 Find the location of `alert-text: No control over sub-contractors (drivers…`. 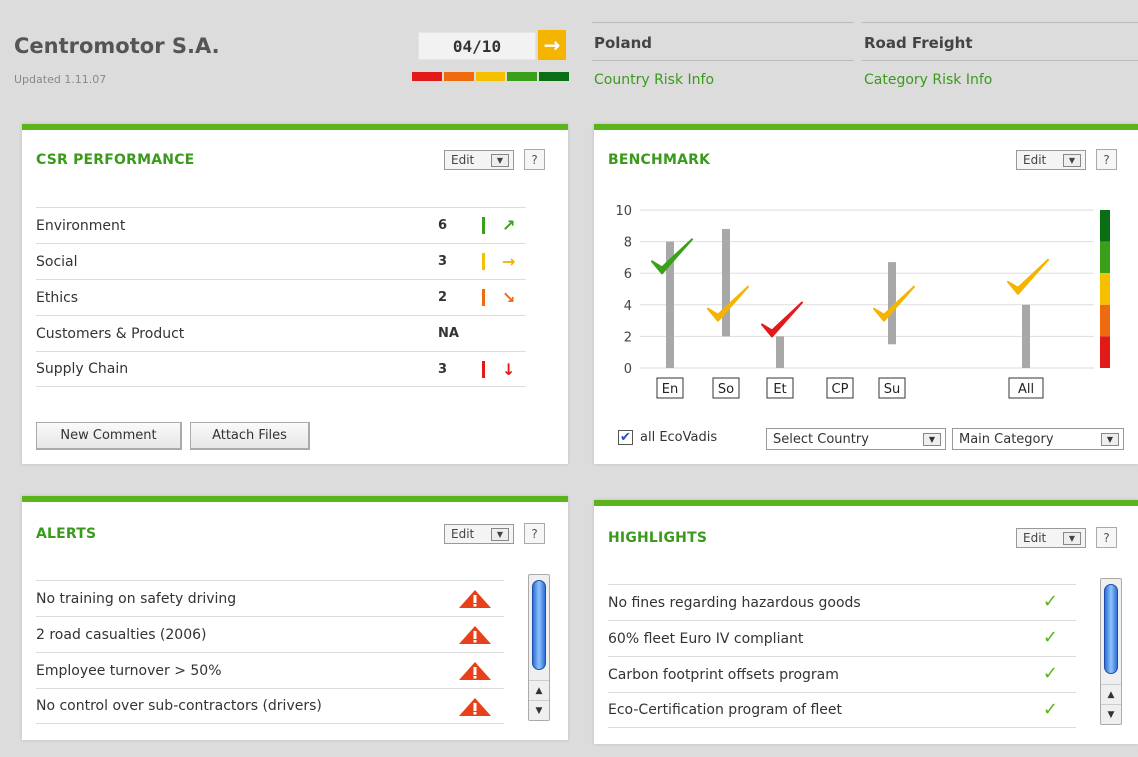

alert-text: No control over sub-contractors (drivers… is located at coordinates (179, 706).